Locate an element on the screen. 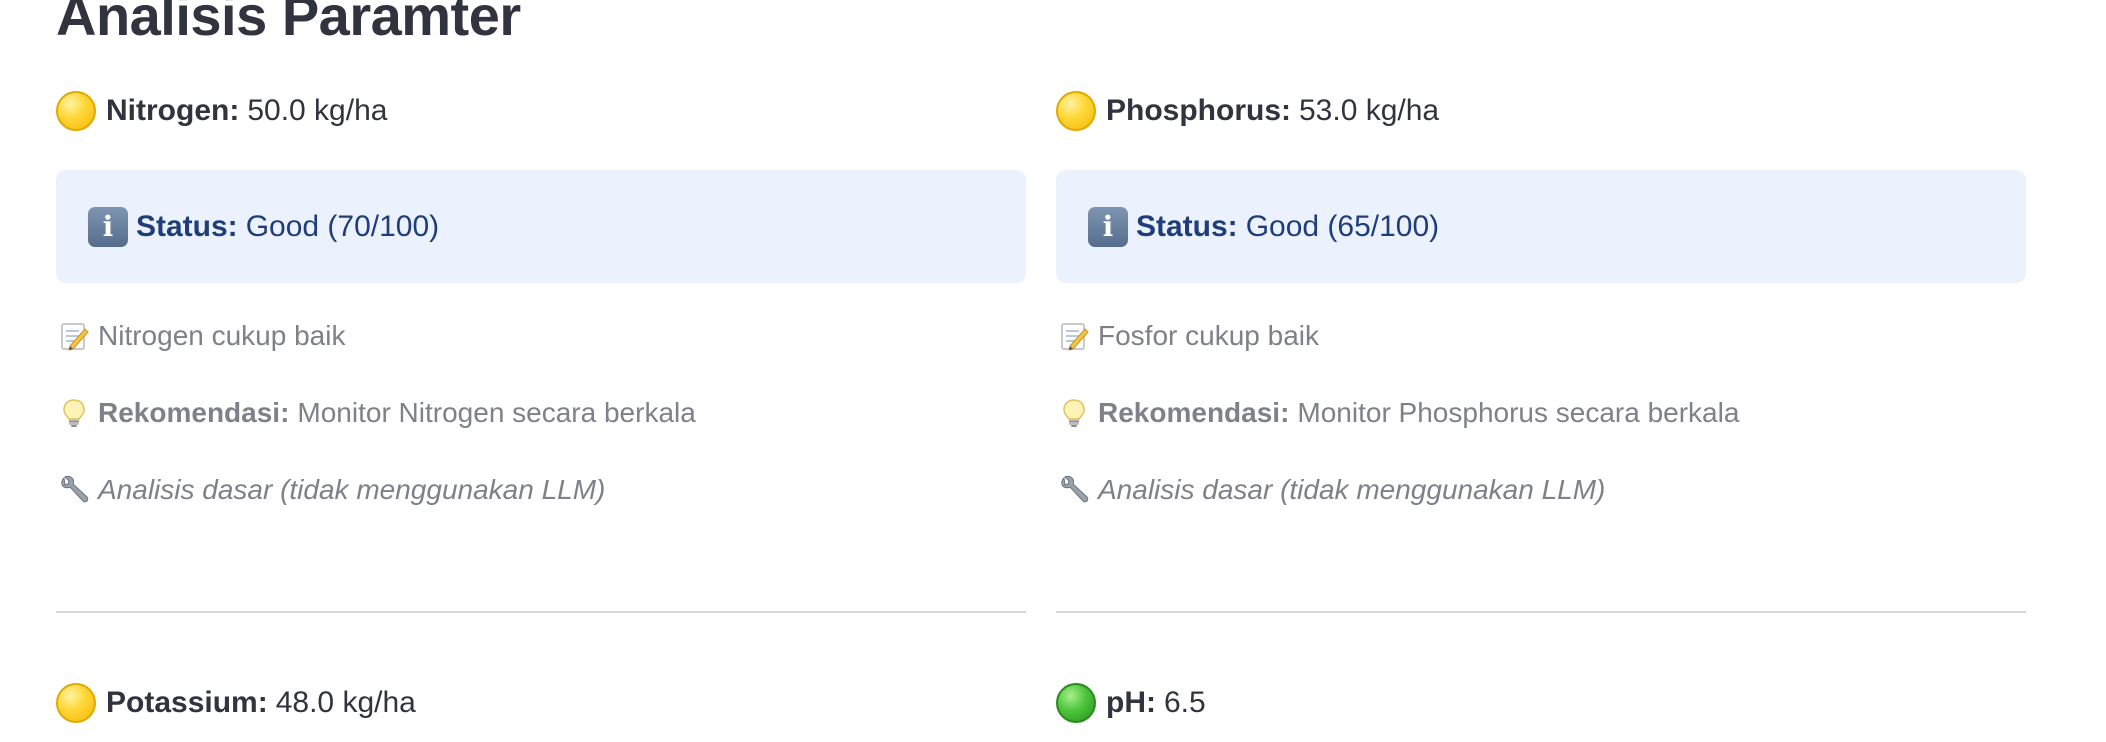 The height and width of the screenshot is (742, 2106). green-circle-icon is located at coordinates (1076, 703).